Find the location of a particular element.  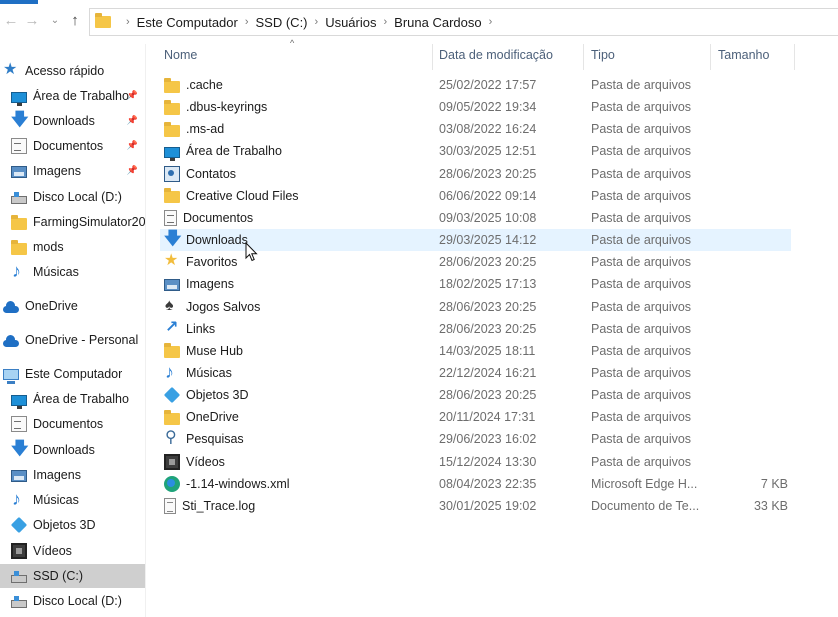

file-name: Área de Trabalho is located at coordinates (234, 151).